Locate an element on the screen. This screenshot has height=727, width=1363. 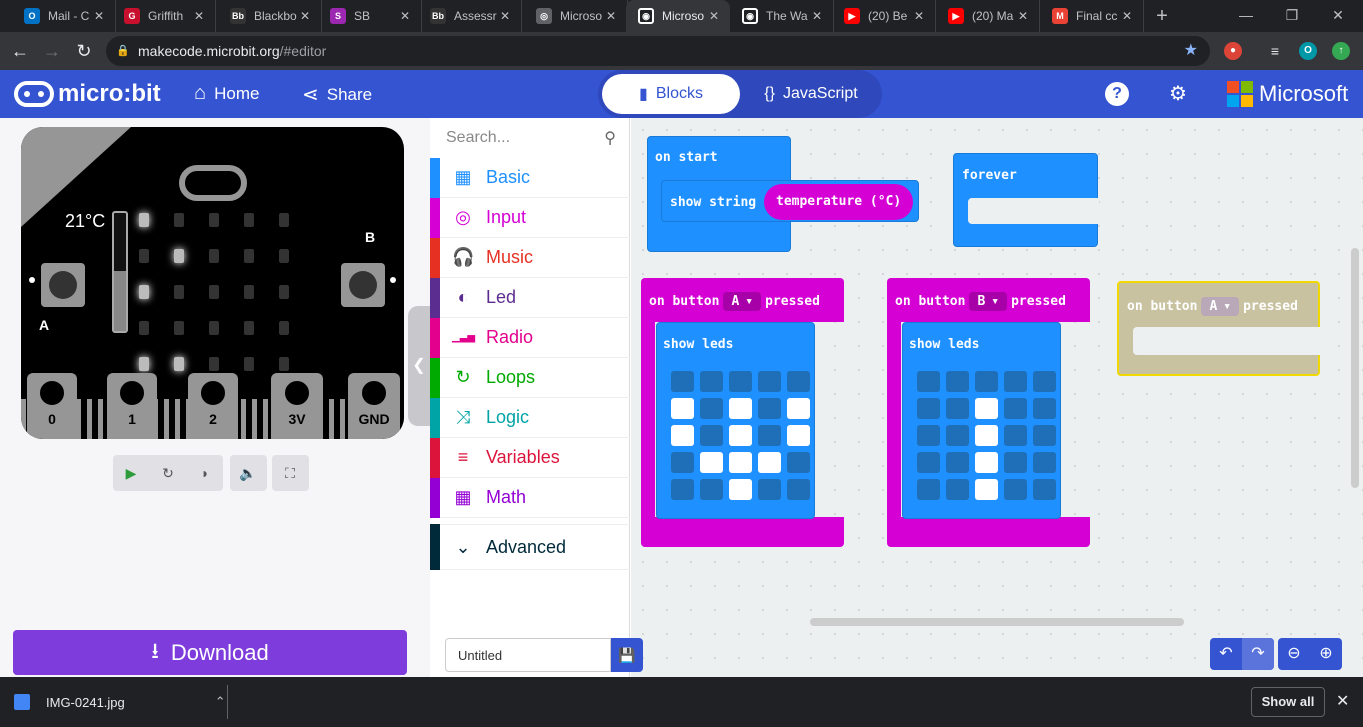
mute-button: 🔈 is located at coordinates (248, 473).